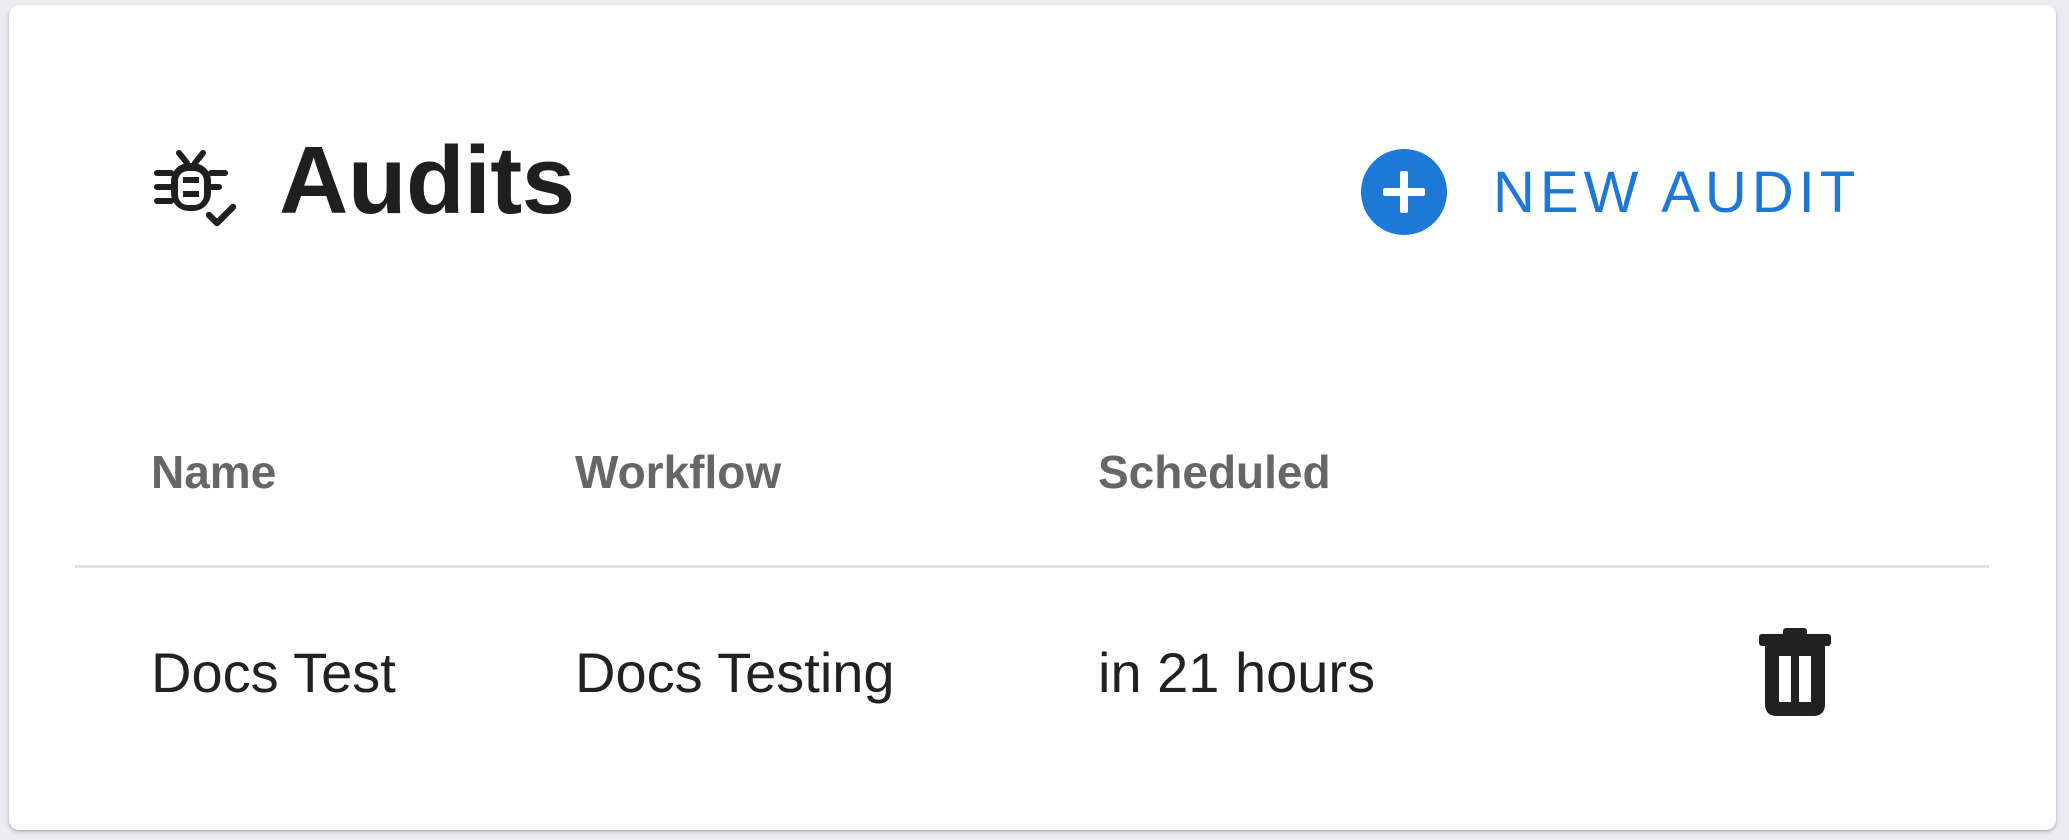 This screenshot has width=2069, height=840. What do you see at coordinates (214, 472) in the screenshot?
I see `column-header-name: Name` at bounding box center [214, 472].